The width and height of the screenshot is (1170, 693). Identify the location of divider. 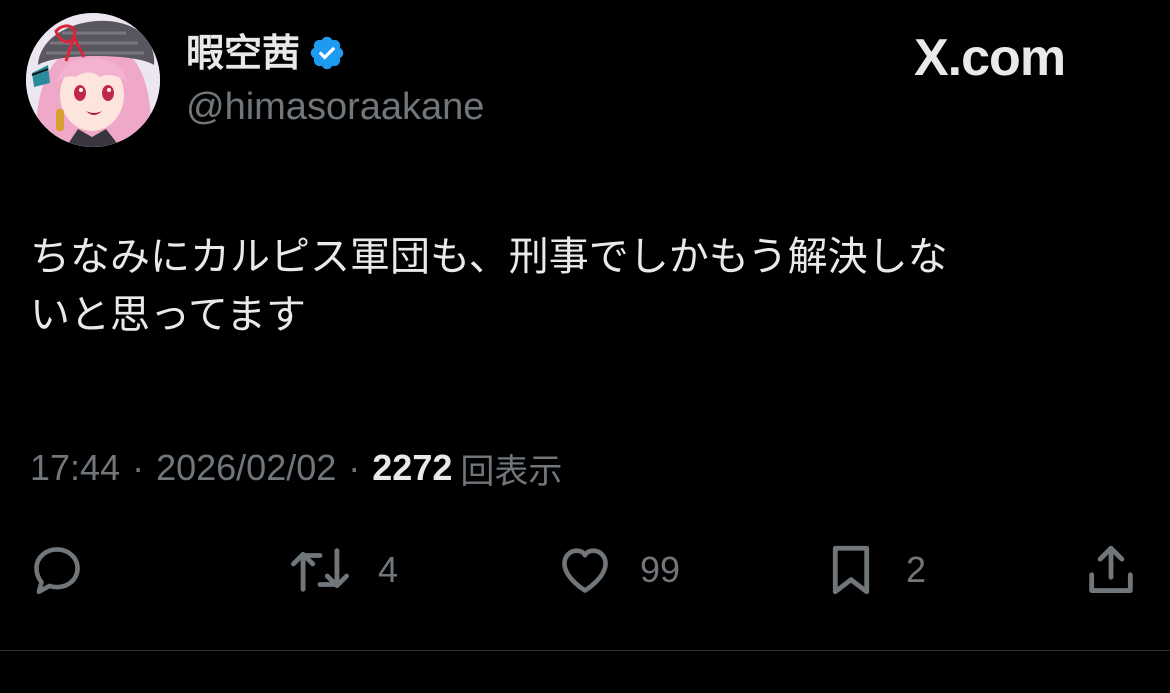
(585, 650).